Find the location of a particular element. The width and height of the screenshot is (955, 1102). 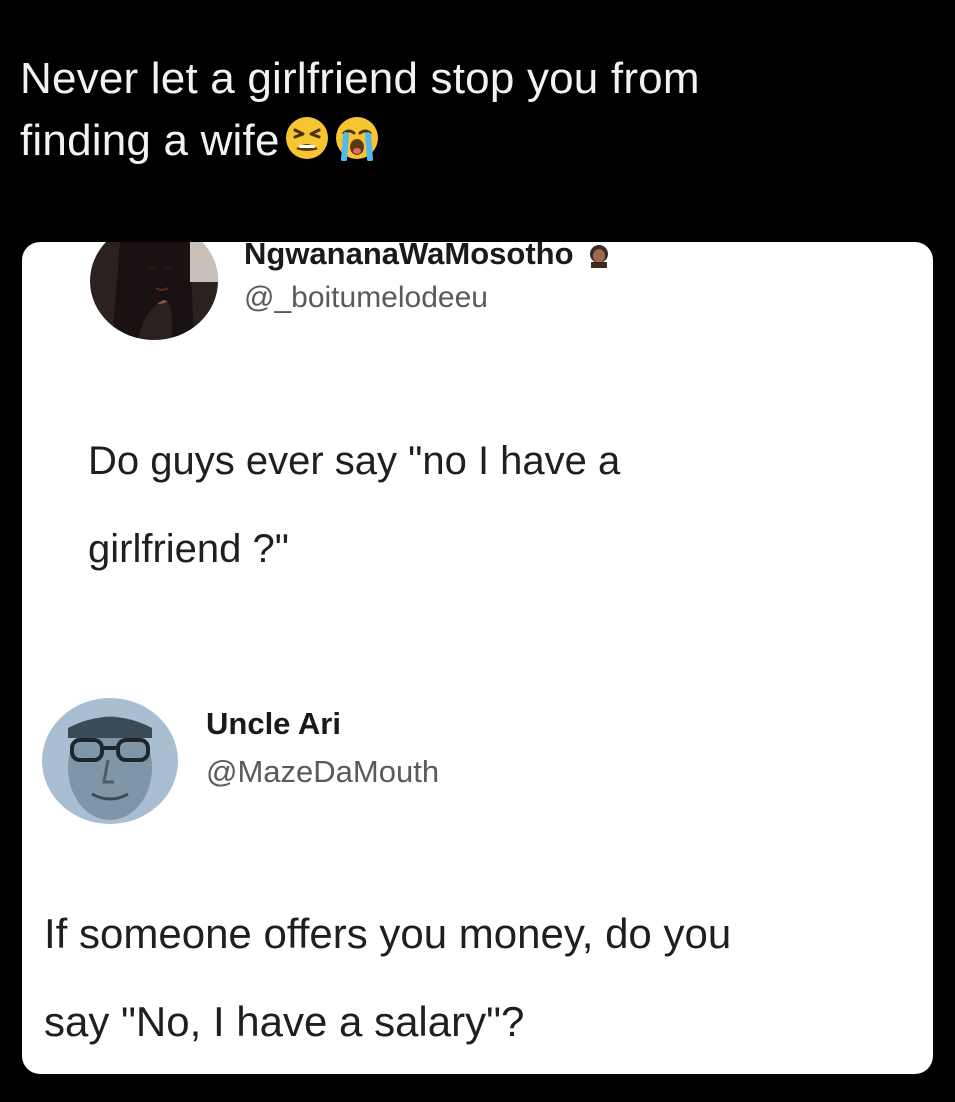

tweet2-text-line-1: If someone offers you money, do you is located at coordinates (388, 933).